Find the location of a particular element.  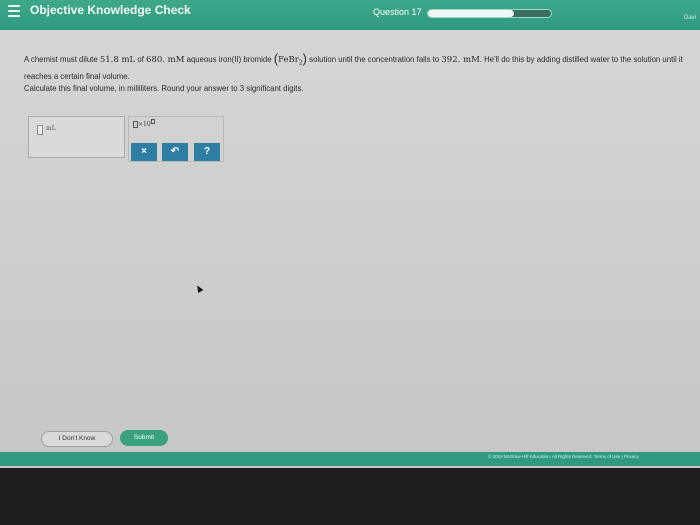

scientific-notation-button: ×10 is located at coordinates (146, 127).